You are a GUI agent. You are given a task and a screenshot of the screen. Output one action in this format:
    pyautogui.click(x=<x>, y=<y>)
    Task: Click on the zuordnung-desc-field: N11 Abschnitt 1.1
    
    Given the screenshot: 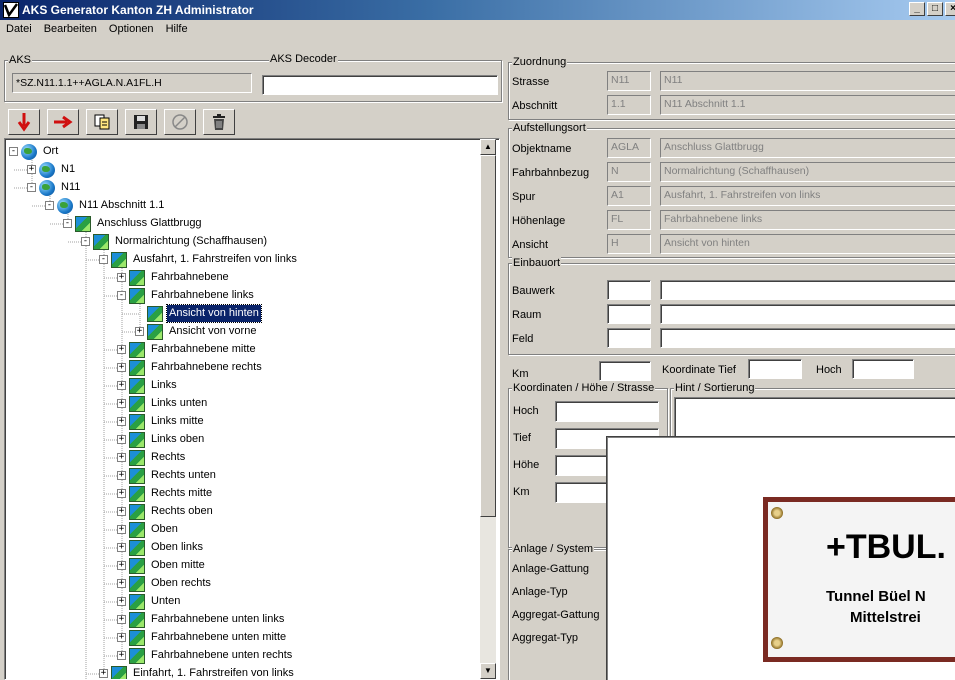 What is the action you would take?
    pyautogui.click(x=807, y=105)
    